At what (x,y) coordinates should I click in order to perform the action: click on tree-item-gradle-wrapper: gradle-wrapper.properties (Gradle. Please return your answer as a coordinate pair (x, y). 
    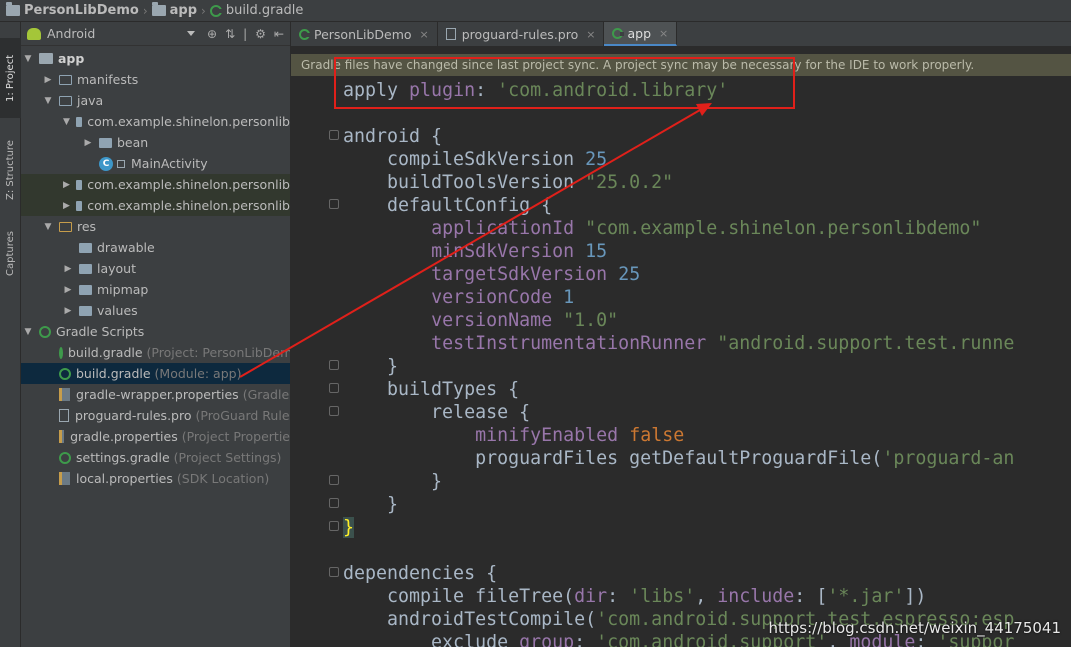
    Looking at the image, I should click on (155, 394).